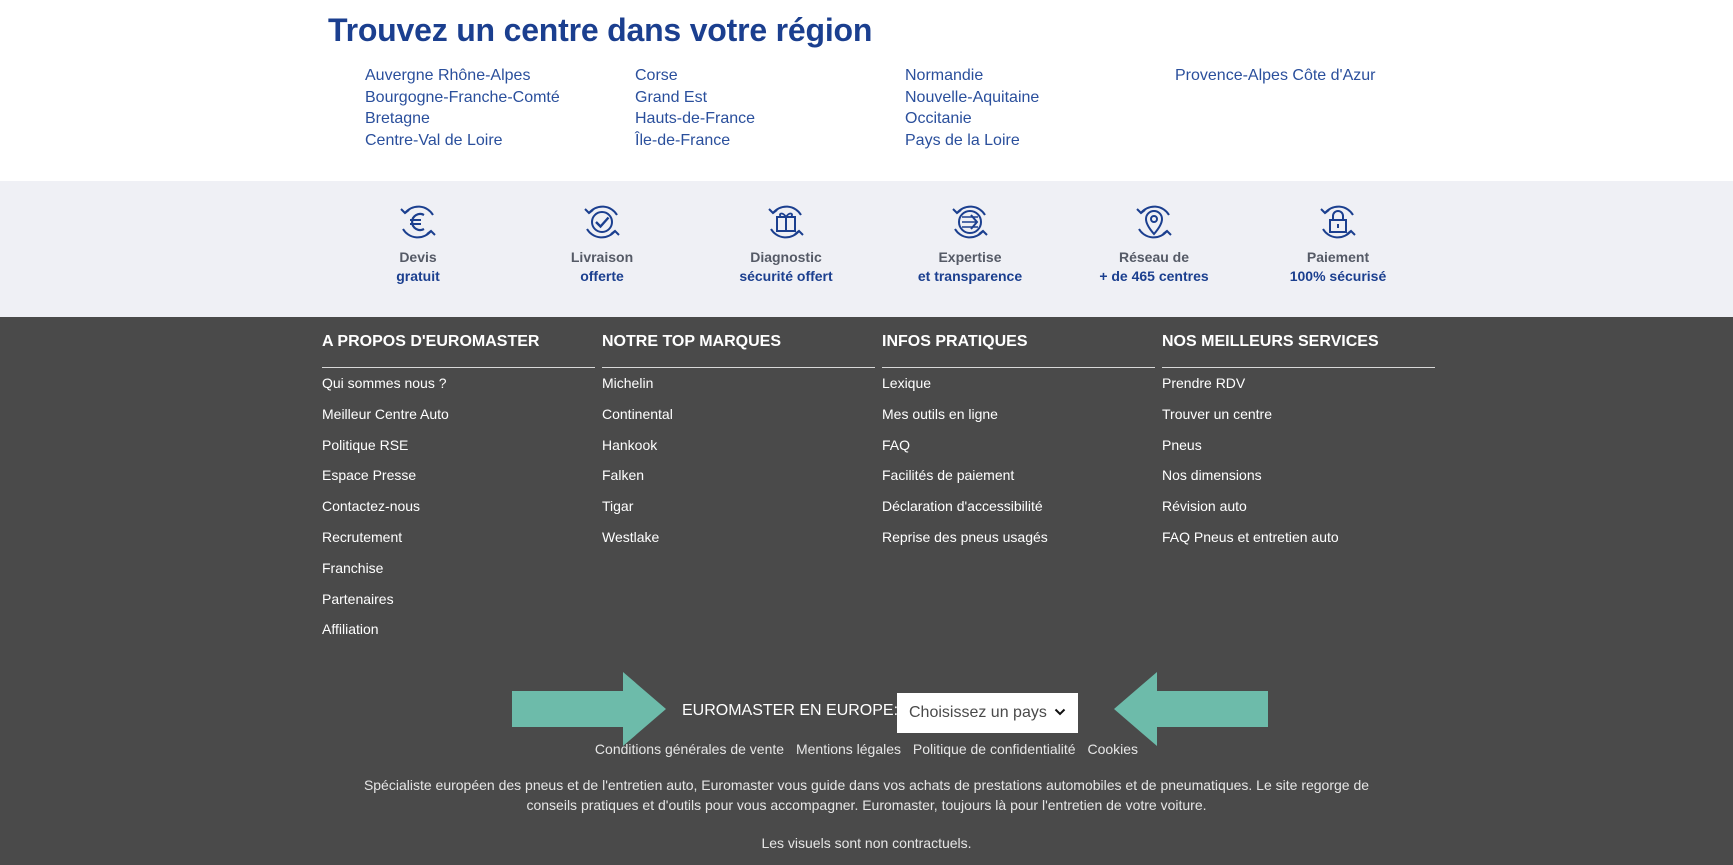 The height and width of the screenshot is (865, 1733). I want to click on footer-link: Politique RSE, so click(458, 452).